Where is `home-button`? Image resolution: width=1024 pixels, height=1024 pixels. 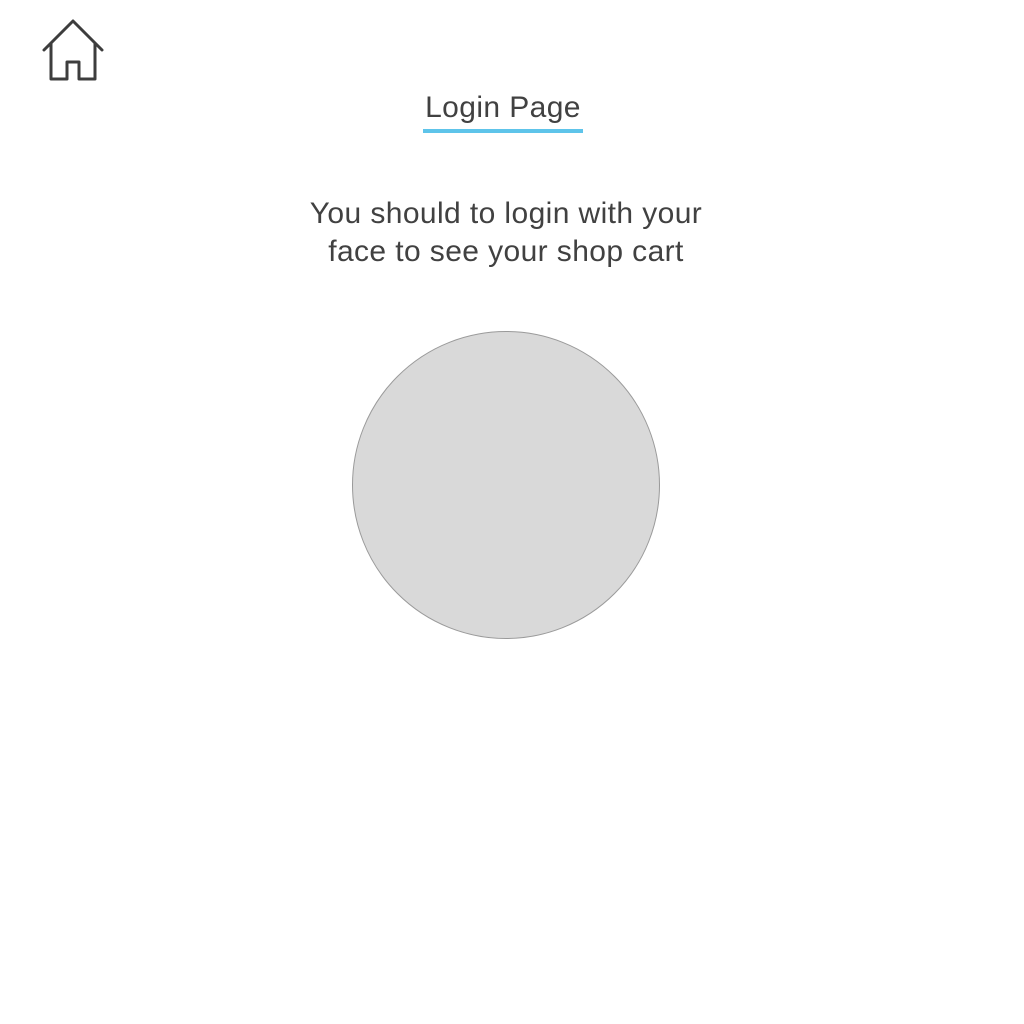
home-button is located at coordinates (73, 51).